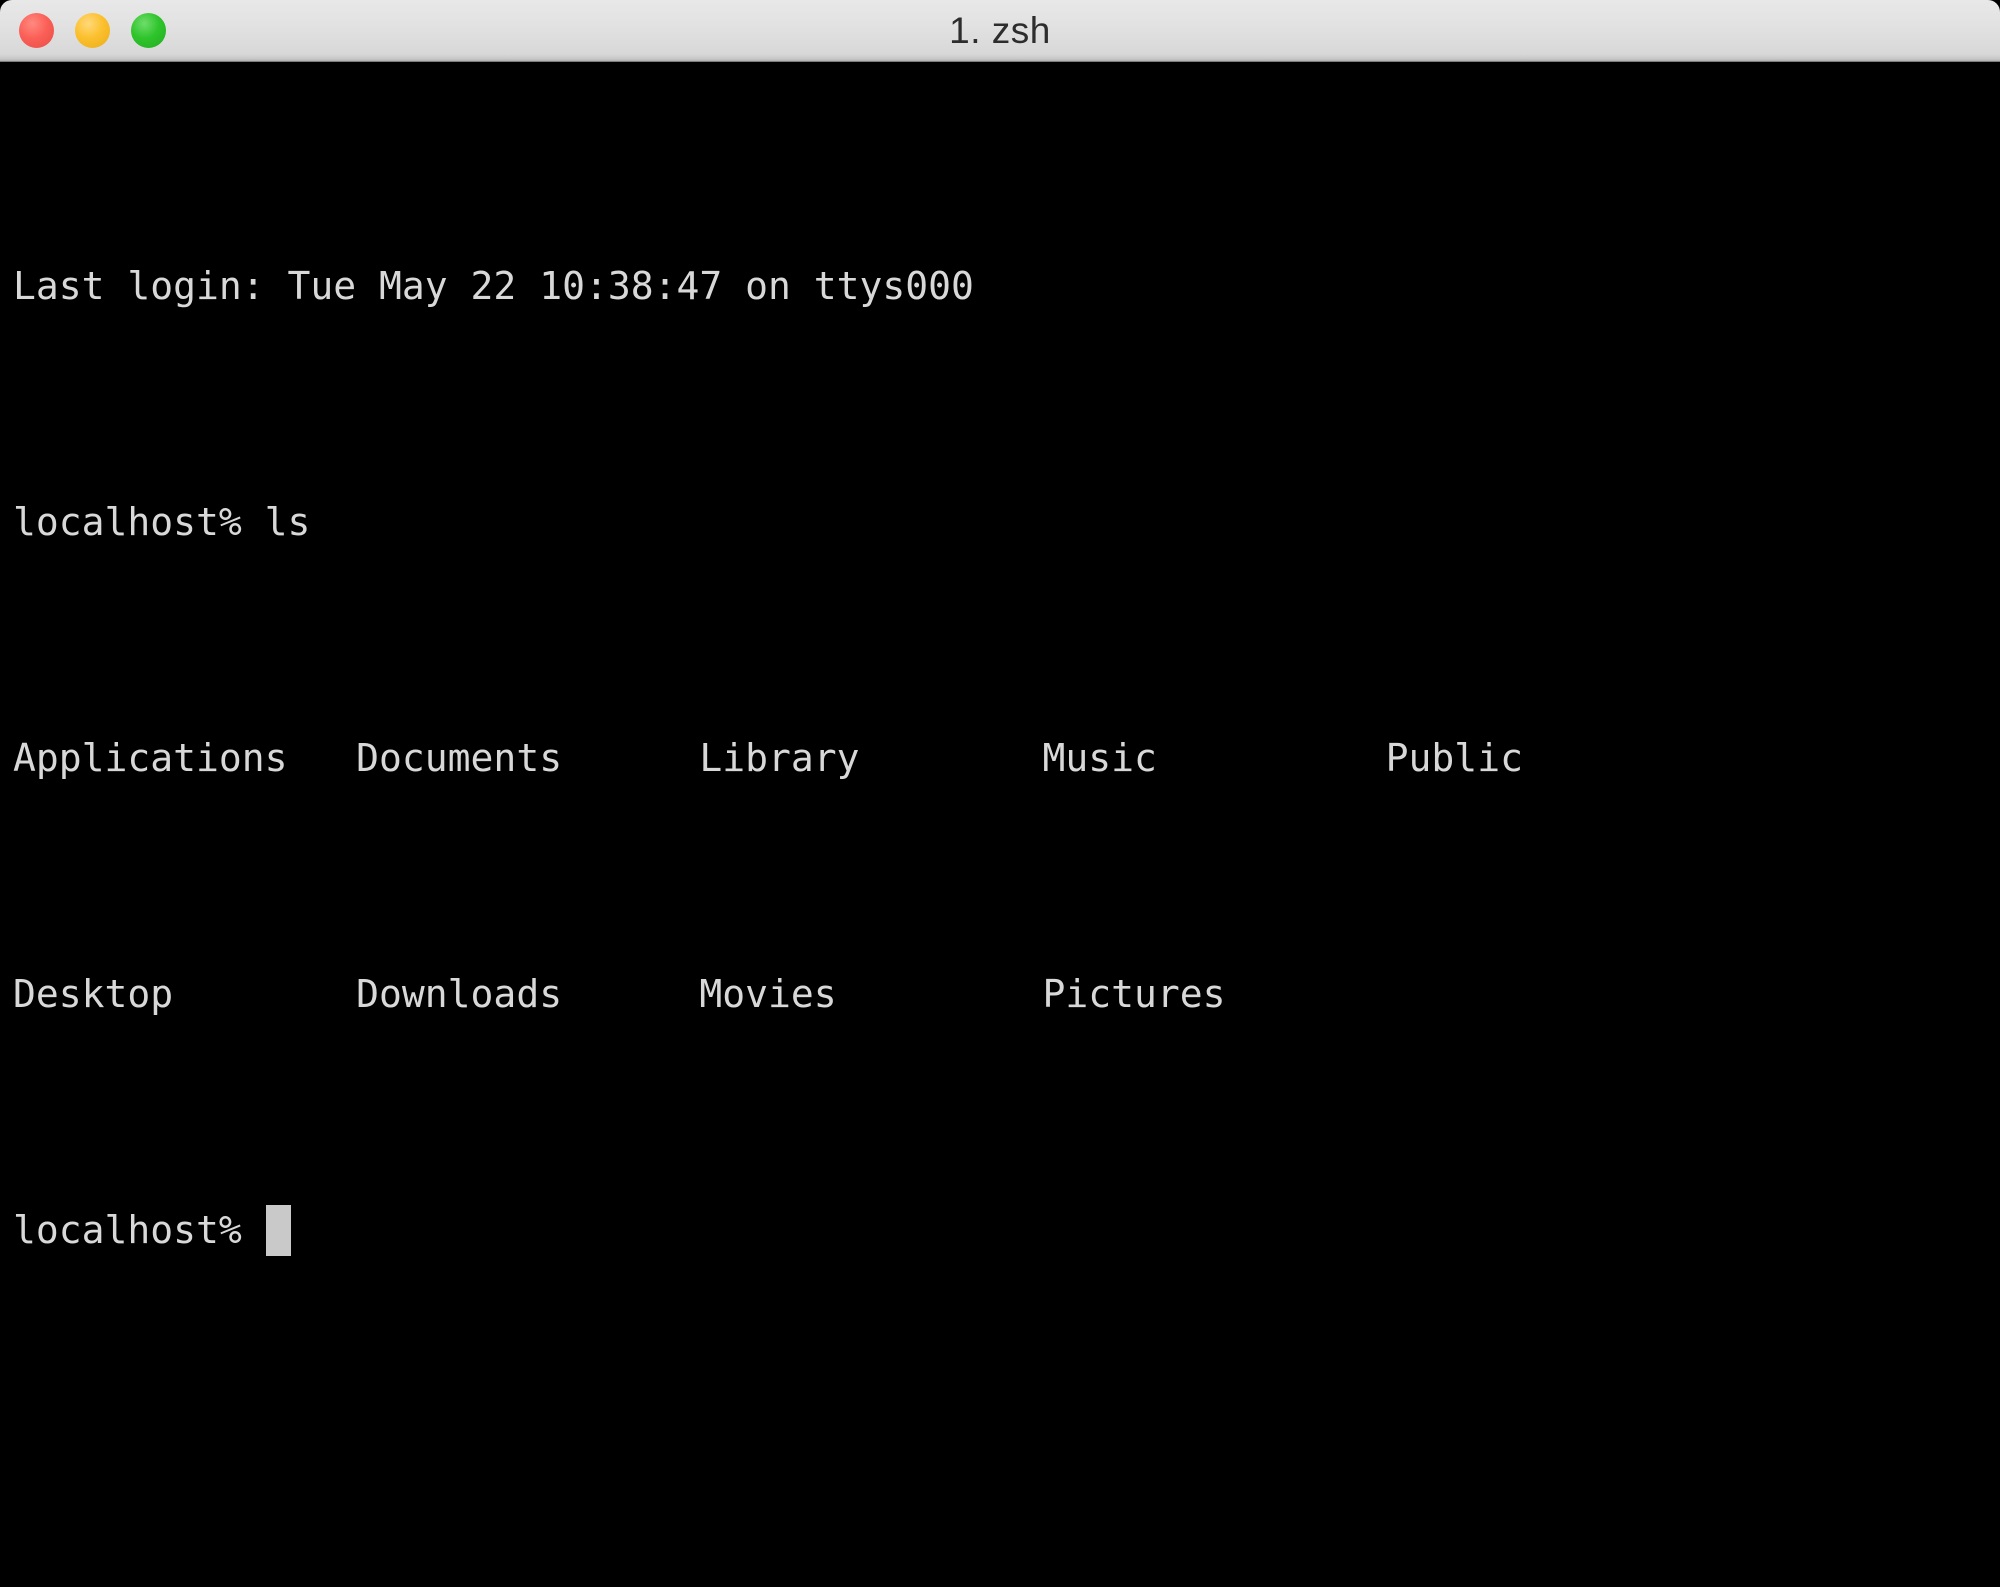 The height and width of the screenshot is (1587, 2000). Describe the element at coordinates (162, 522) in the screenshot. I see `command-line-ls: localhost% ls` at that location.